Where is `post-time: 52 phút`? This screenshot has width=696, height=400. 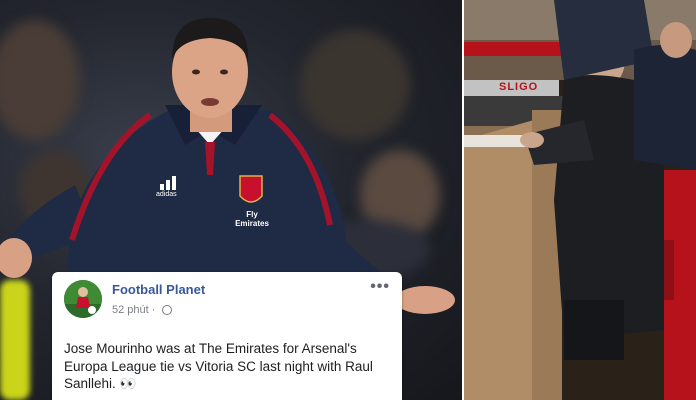 post-time: 52 phút is located at coordinates (130, 310).